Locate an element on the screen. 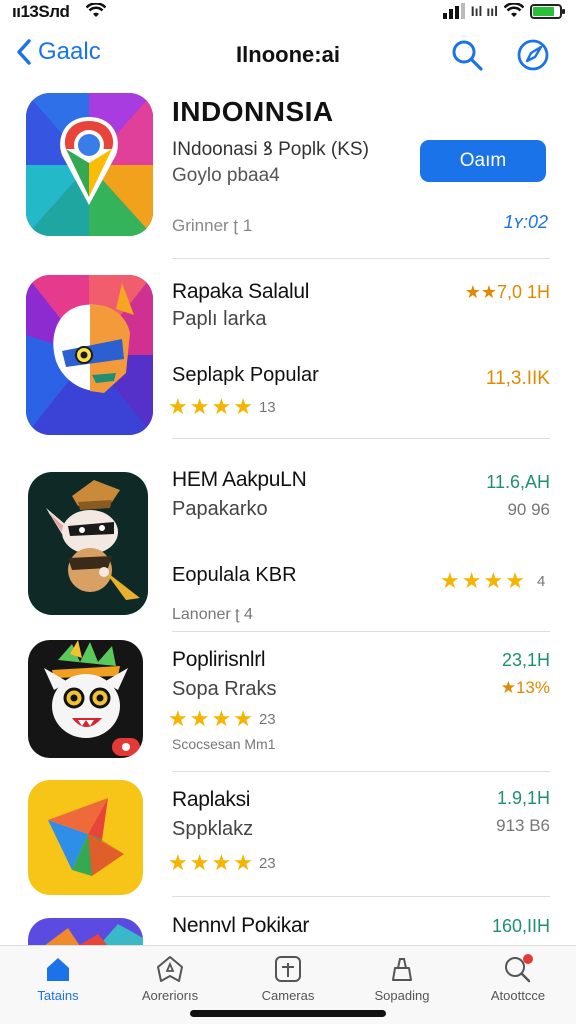 This screenshot has height=1024, width=576. tab-search: Atoottcce is located at coordinates (518, 978).